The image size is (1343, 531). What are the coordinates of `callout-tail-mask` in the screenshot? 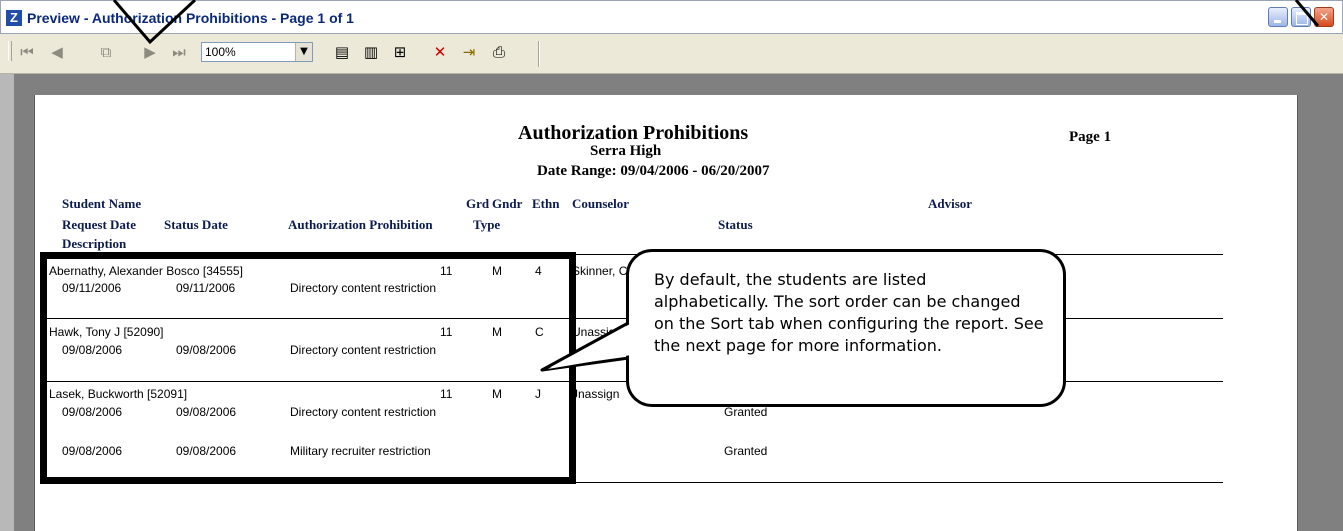 It's located at (589, 346).